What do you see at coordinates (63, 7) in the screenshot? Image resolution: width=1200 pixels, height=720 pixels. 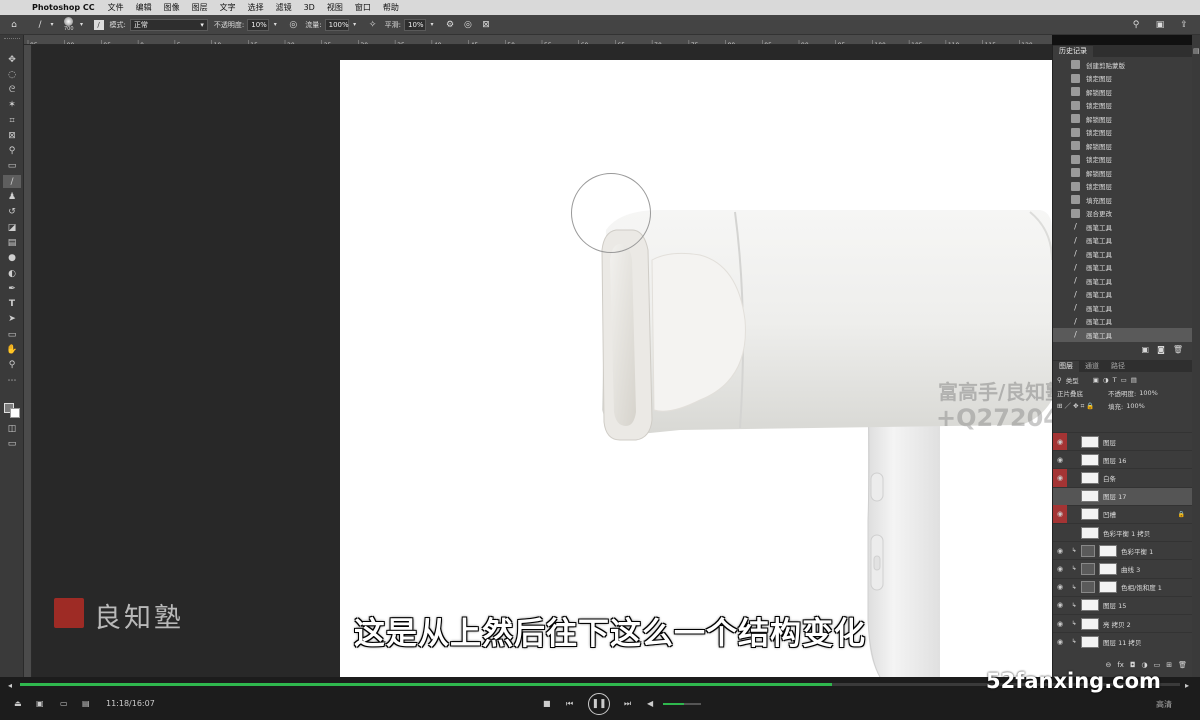 I see `app-name: Photoshop CC` at bounding box center [63, 7].